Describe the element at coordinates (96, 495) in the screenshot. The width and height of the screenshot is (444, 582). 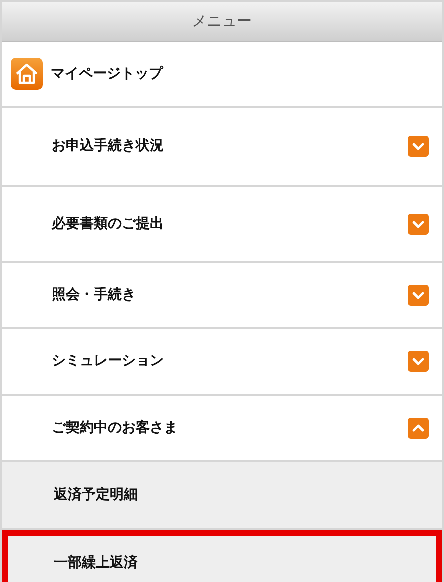
I see `menu-label: 返済予定明細` at that location.